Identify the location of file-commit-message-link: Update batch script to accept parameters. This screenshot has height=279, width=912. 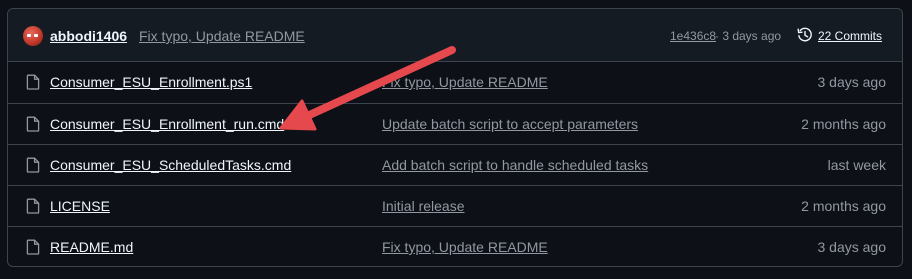
(510, 124).